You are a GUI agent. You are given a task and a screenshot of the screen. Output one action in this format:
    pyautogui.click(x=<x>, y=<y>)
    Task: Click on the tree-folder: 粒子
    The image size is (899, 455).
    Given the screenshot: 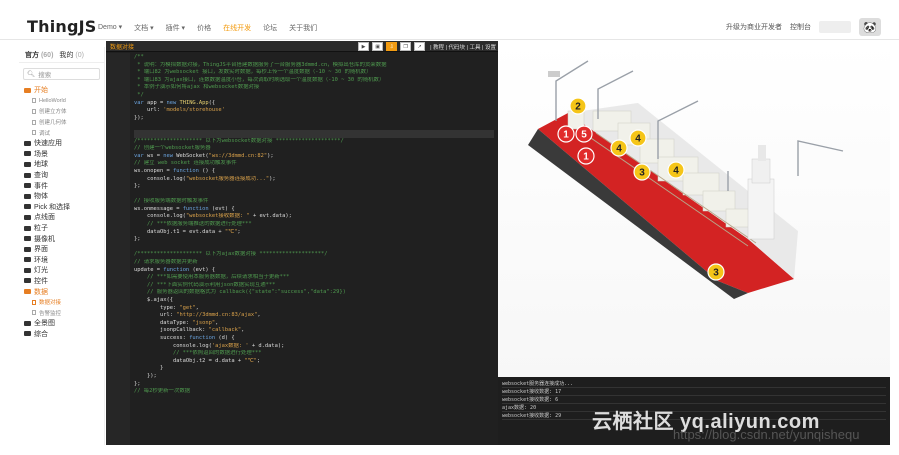 What is the action you would take?
    pyautogui.click(x=64, y=228)
    